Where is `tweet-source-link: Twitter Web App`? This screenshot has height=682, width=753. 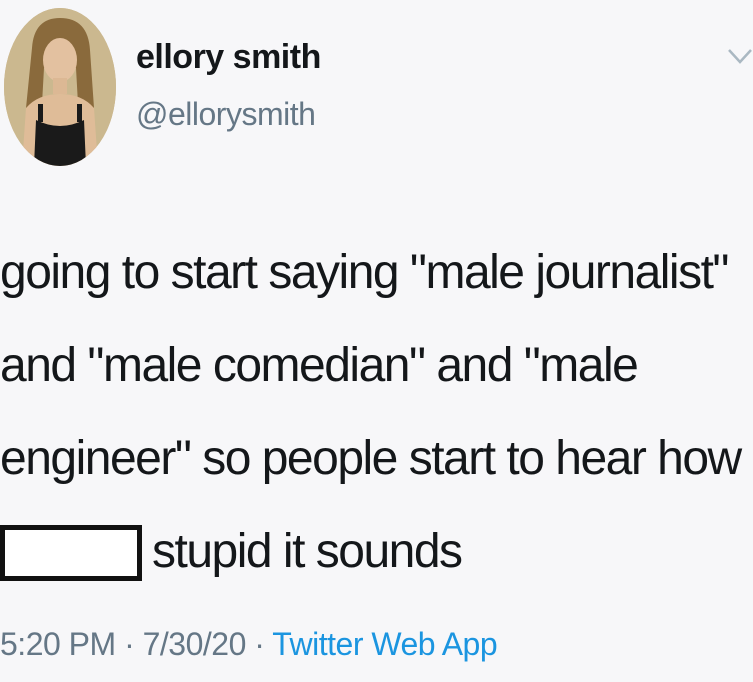
tweet-source-link: Twitter Web App is located at coordinates (384, 644).